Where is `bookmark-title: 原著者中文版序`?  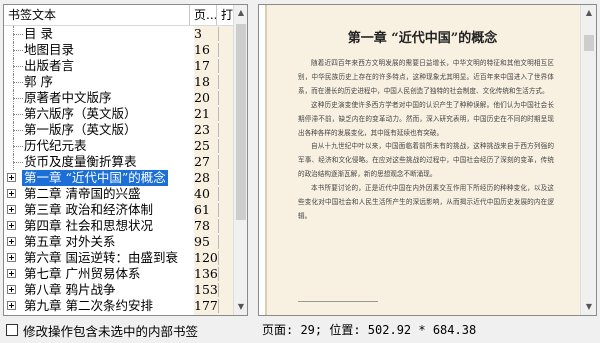 bookmark-title: 原著者中文版序 is located at coordinates (68, 98).